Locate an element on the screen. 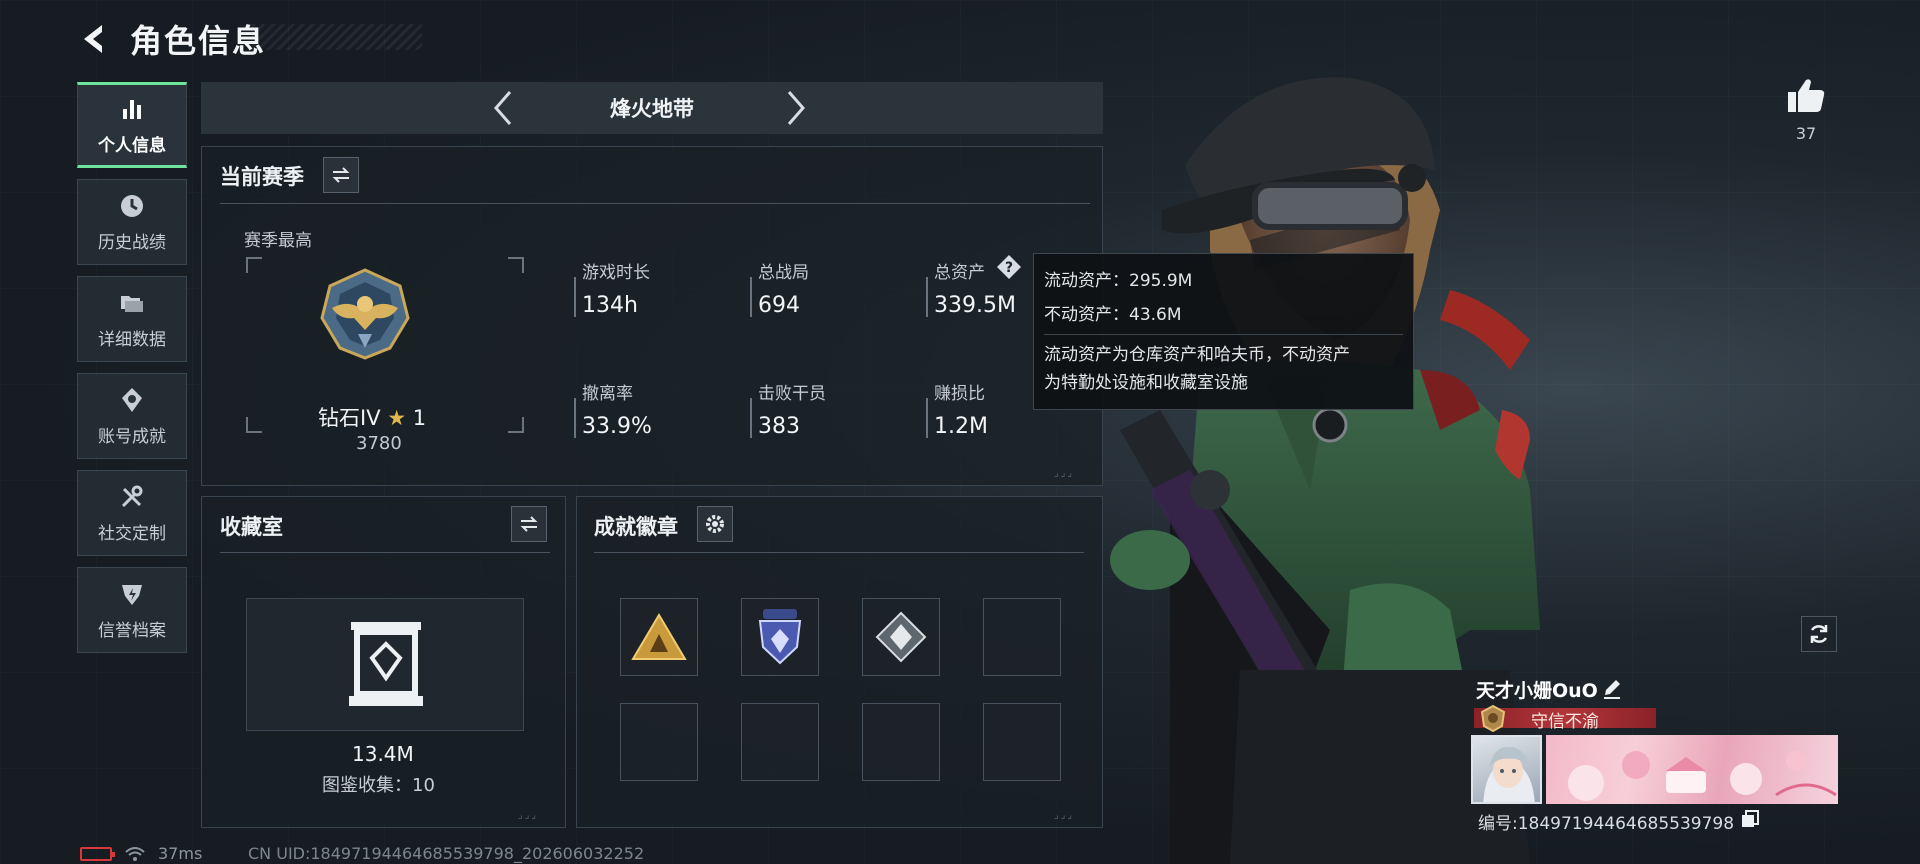  stat-operators-defeated: 击败干员 383 is located at coordinates (792, 409).